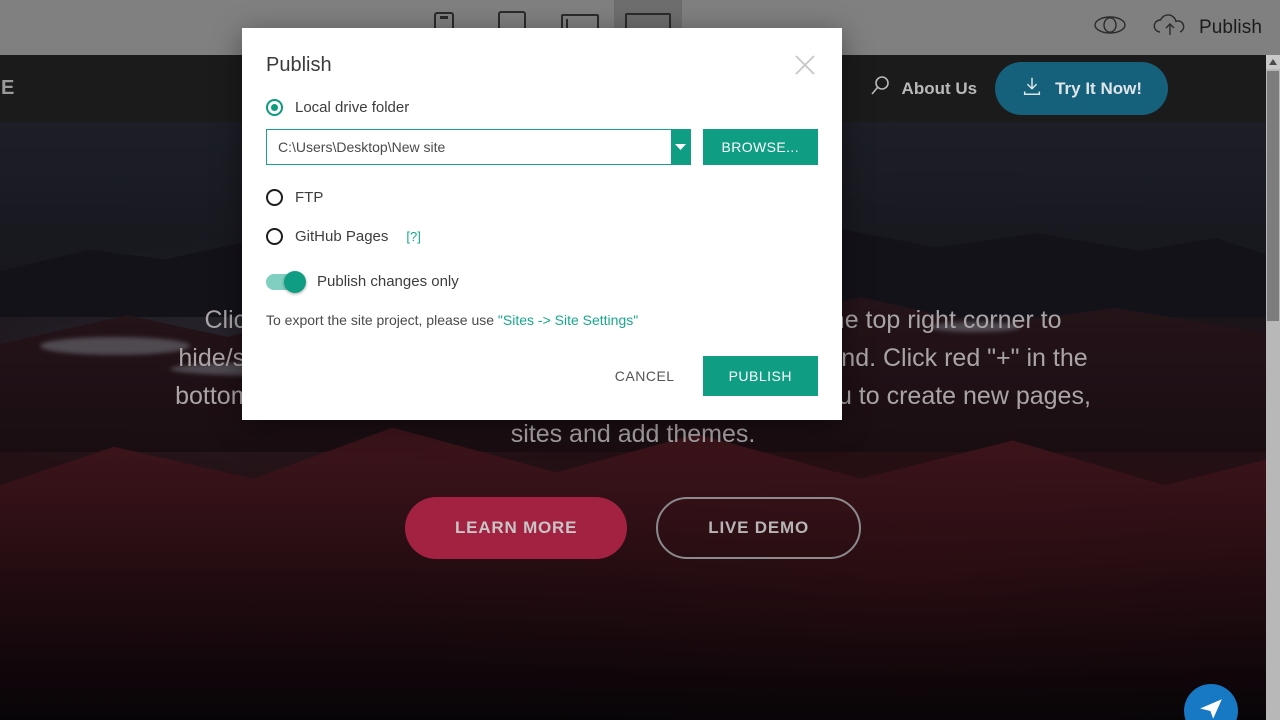  I want to click on radio-option-local-drive: Local drive folder, so click(542, 107).